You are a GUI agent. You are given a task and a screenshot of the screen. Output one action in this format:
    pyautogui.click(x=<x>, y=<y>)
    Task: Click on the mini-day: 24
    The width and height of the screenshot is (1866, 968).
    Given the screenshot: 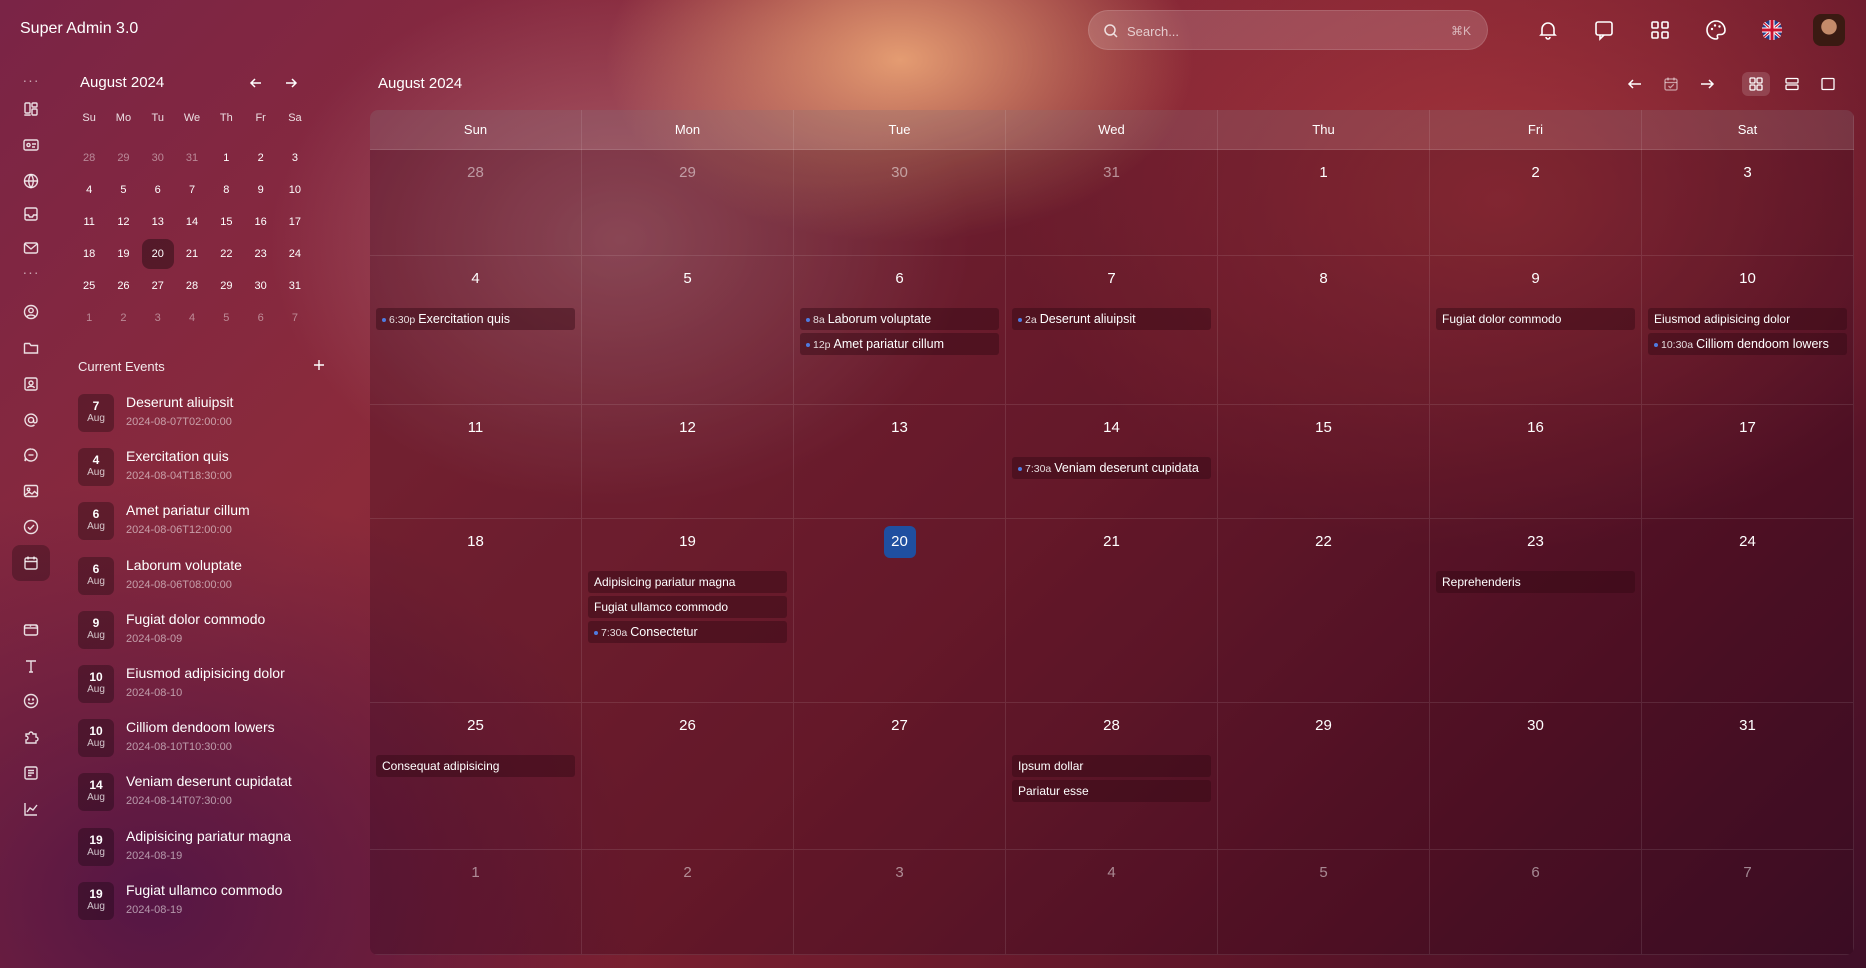 What is the action you would take?
    pyautogui.click(x=295, y=254)
    